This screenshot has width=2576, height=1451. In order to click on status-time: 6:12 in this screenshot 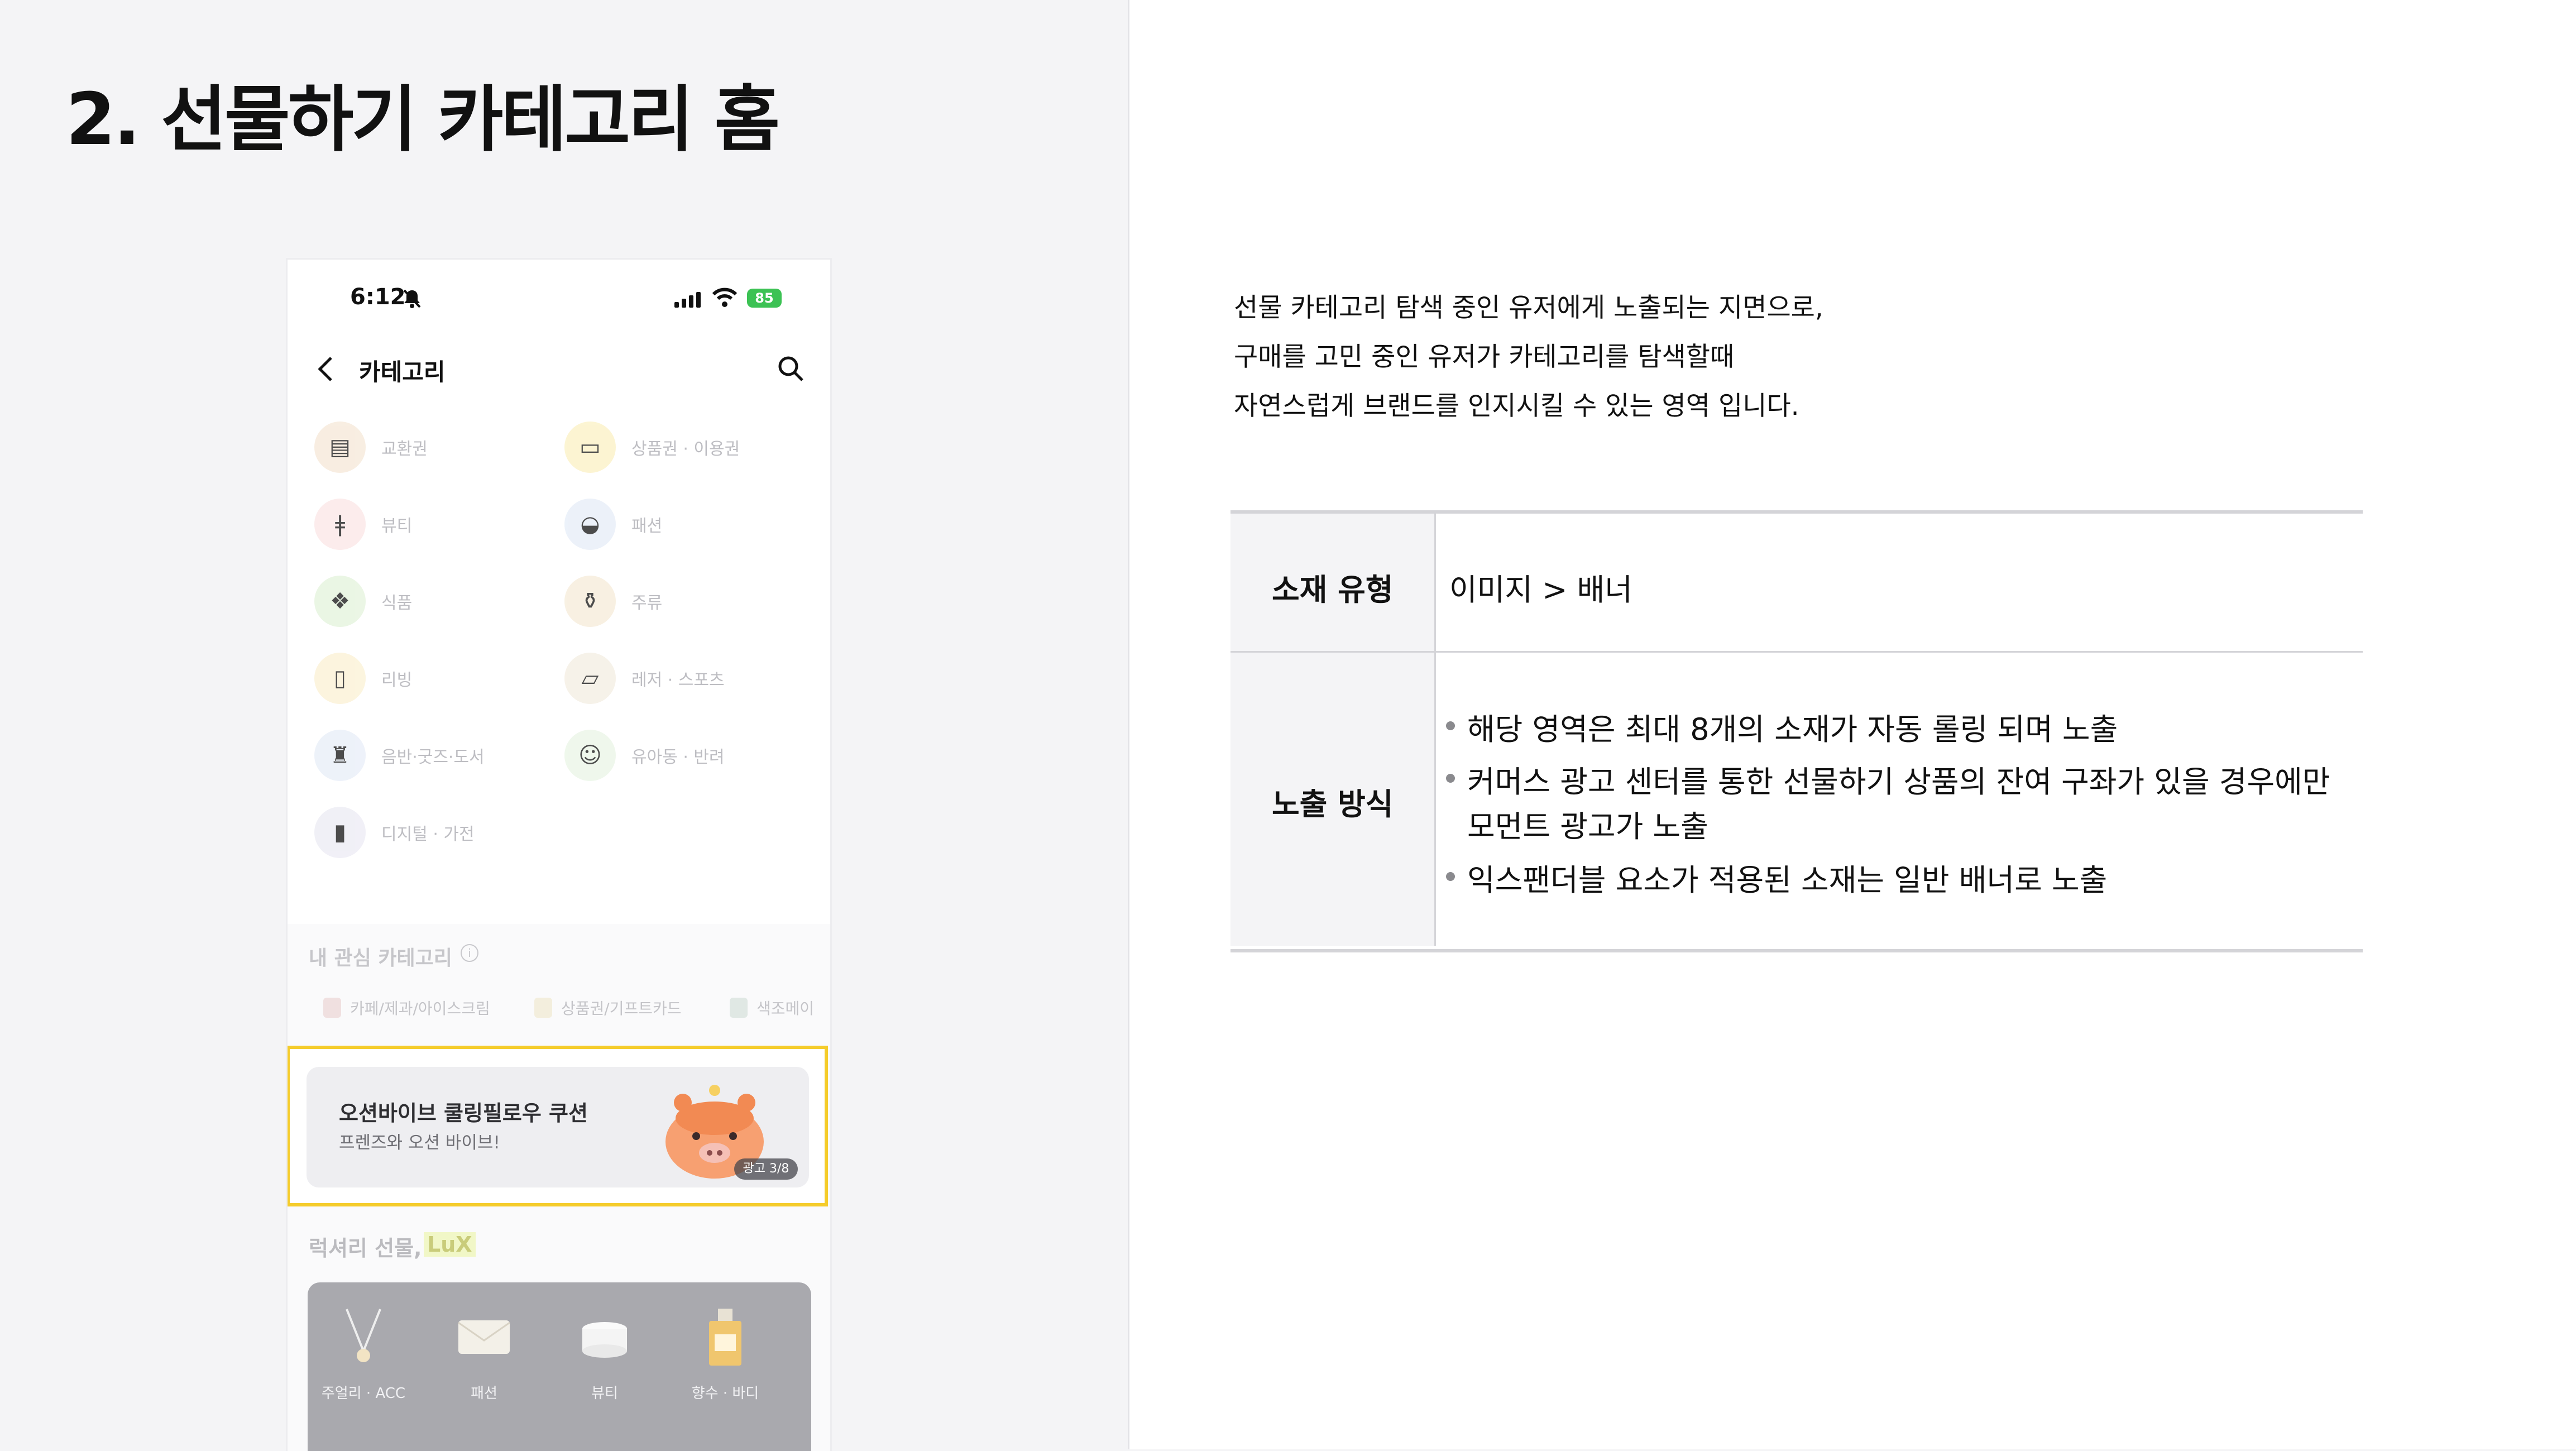, I will do `click(378, 297)`.